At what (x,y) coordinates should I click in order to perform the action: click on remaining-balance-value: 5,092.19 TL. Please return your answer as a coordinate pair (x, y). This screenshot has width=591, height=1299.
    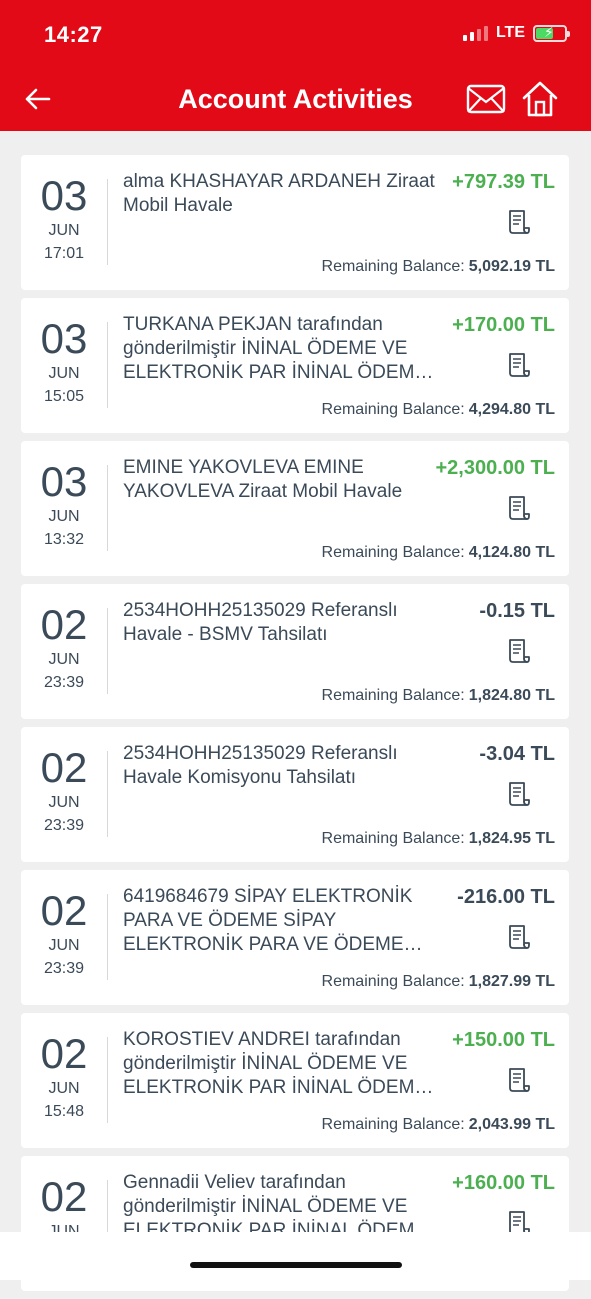
    Looking at the image, I should click on (511, 266).